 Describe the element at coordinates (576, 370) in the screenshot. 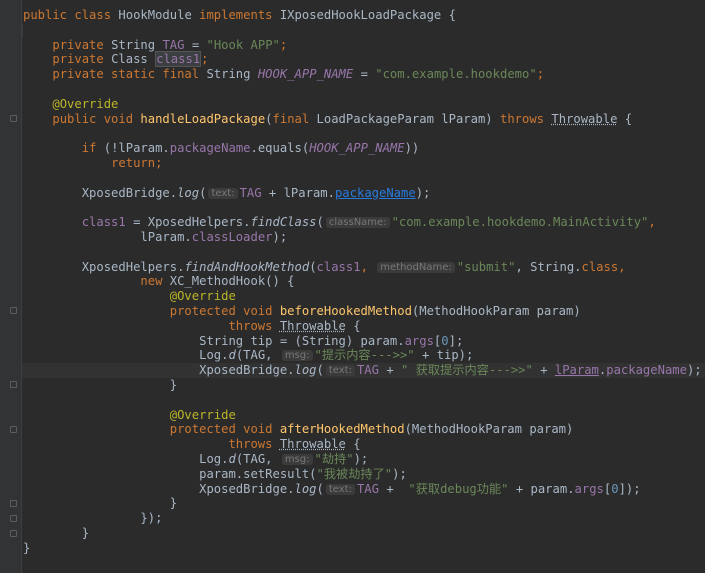

I see `captured-variable: lParam` at that location.